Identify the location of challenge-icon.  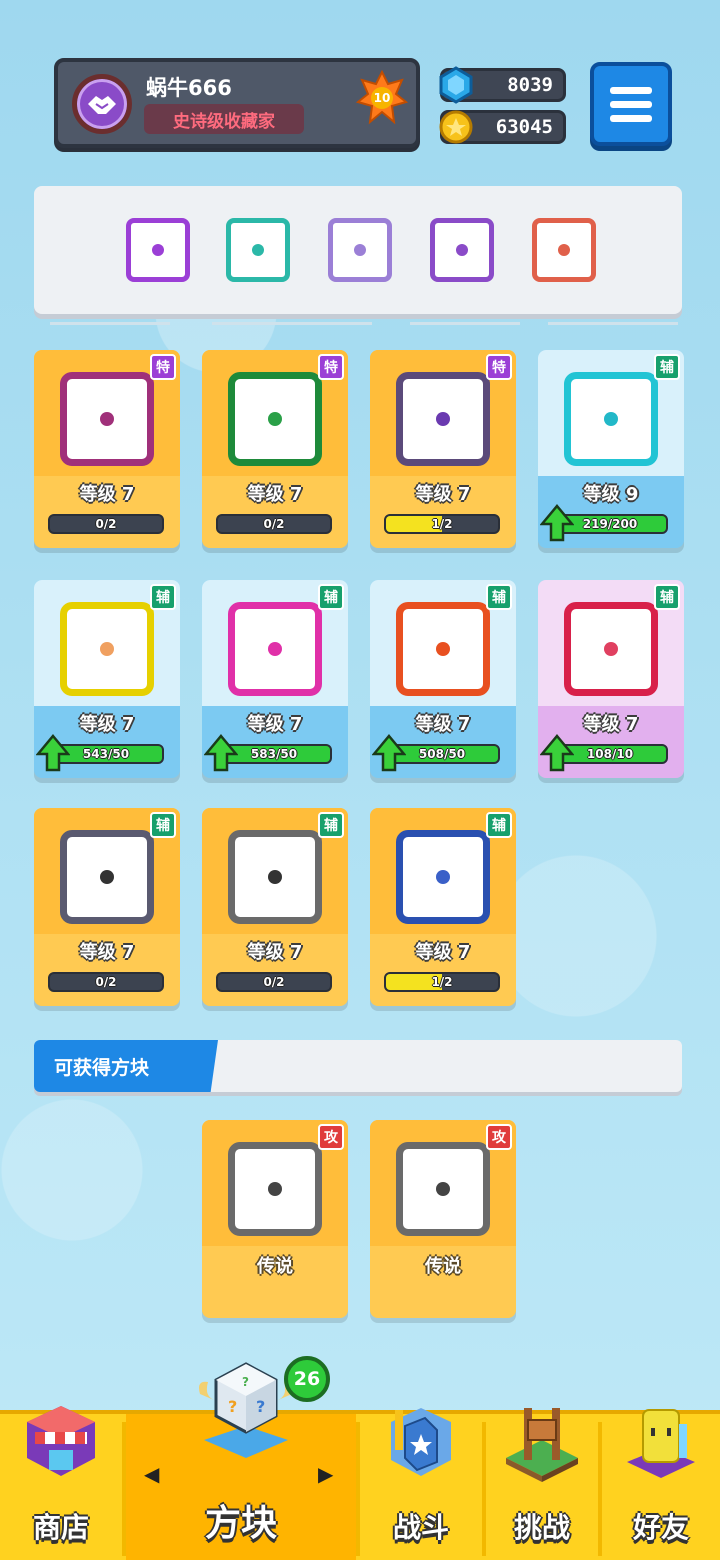
(542, 1445).